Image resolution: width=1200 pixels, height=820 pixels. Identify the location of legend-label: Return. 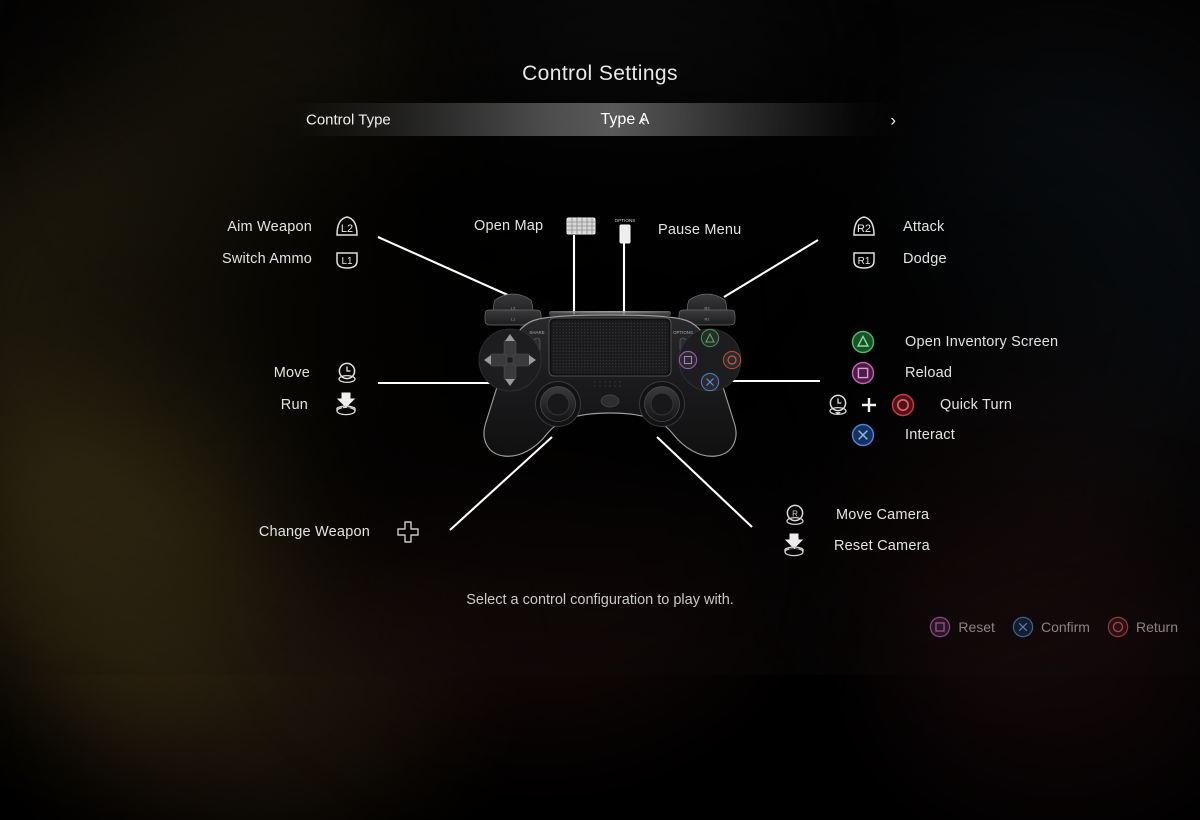
(1156, 627).